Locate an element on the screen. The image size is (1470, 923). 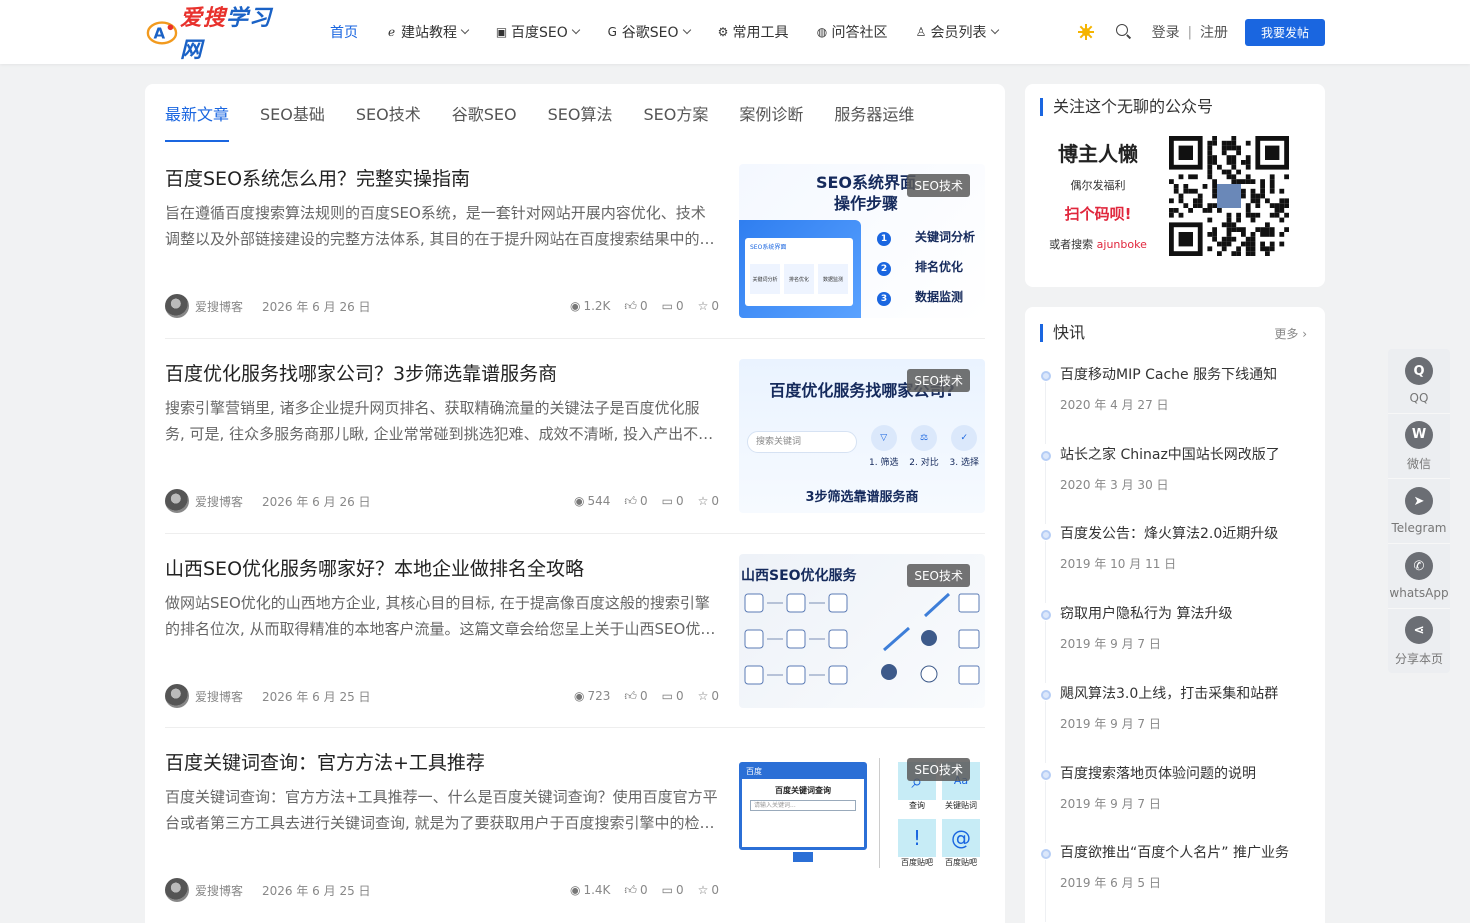
nav-item: ℯ 建站教程 is located at coordinates (427, 32).